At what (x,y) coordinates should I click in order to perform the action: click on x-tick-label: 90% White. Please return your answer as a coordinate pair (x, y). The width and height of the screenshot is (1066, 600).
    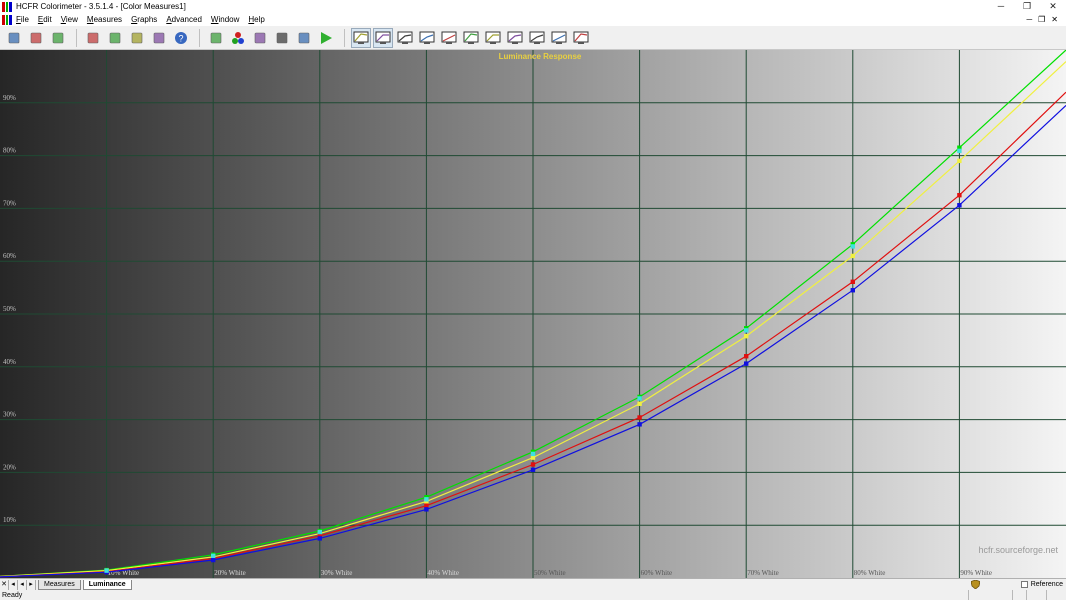
    Looking at the image, I should click on (976, 573).